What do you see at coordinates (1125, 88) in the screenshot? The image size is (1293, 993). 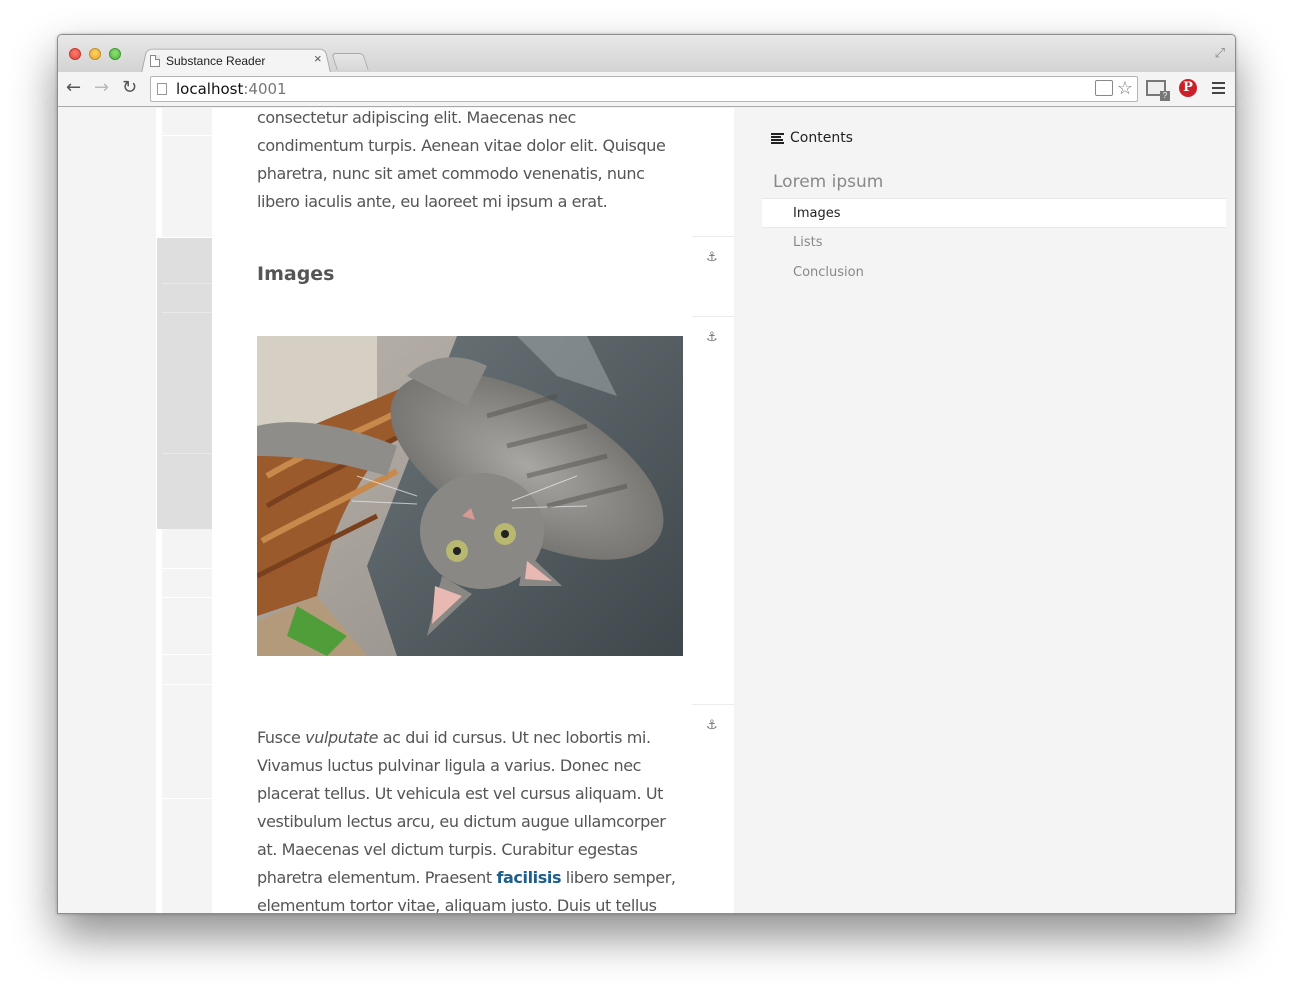 I see `bookmark-star-icon: ☆` at bounding box center [1125, 88].